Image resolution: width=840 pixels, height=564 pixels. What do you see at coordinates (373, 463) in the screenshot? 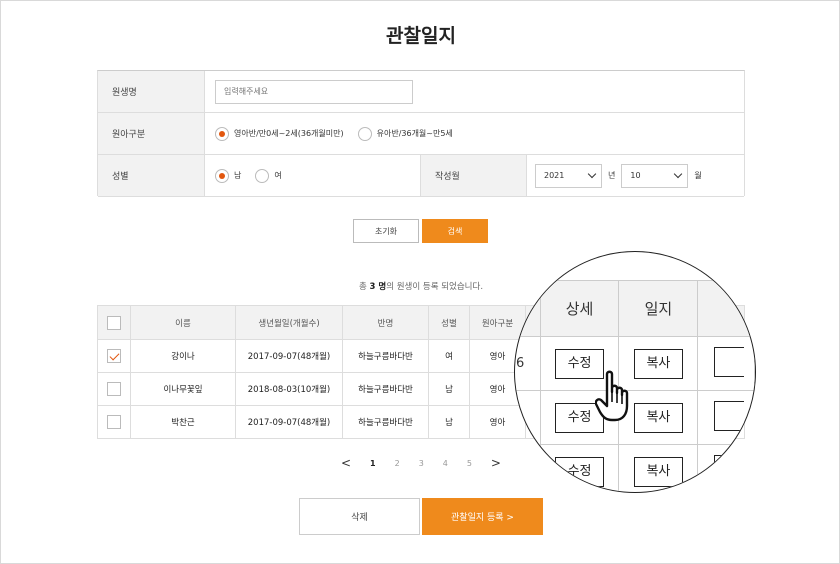
I see `page-link: 1` at bounding box center [373, 463].